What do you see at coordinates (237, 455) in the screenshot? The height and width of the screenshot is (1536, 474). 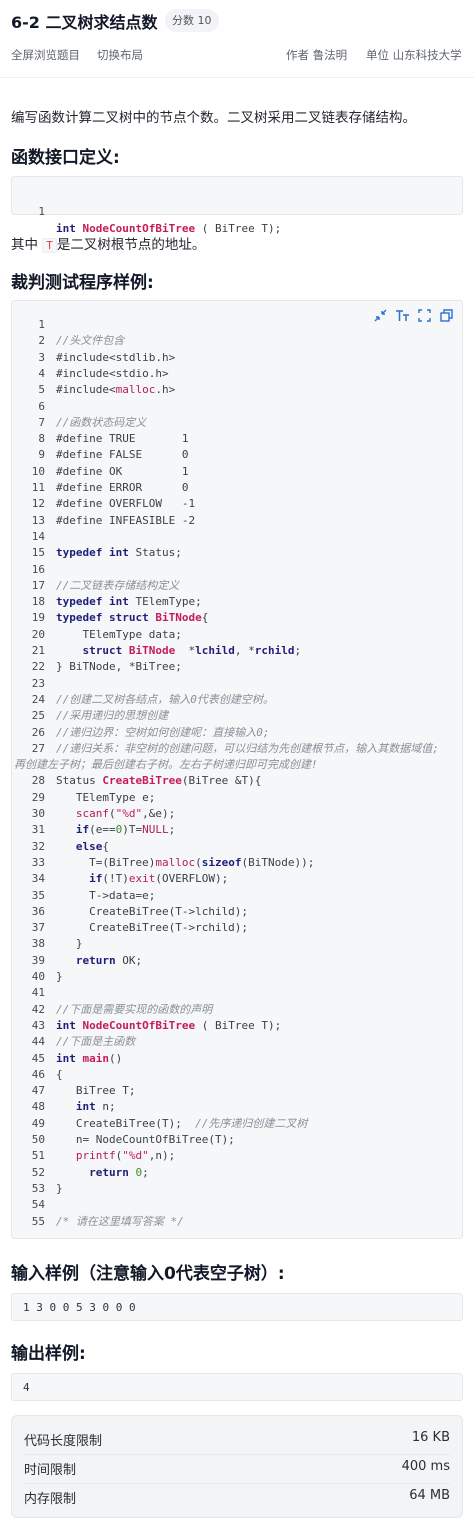 I see `code-line: 9 #define FALSE 0` at bounding box center [237, 455].